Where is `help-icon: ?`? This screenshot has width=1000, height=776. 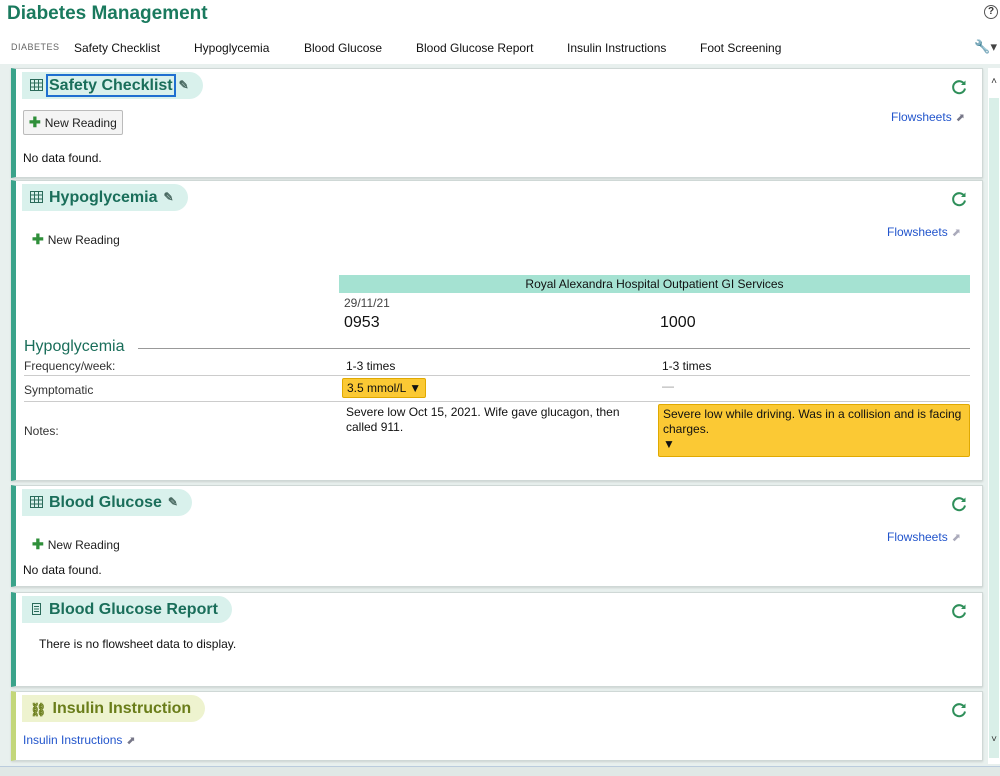
help-icon: ? is located at coordinates (991, 12).